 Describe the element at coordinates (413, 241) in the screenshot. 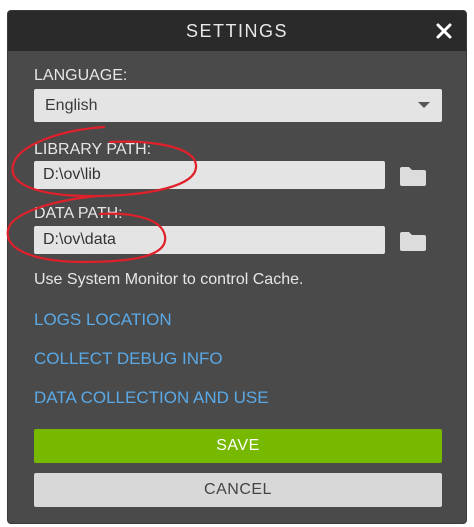

I see `data-path-folder-icon` at that location.